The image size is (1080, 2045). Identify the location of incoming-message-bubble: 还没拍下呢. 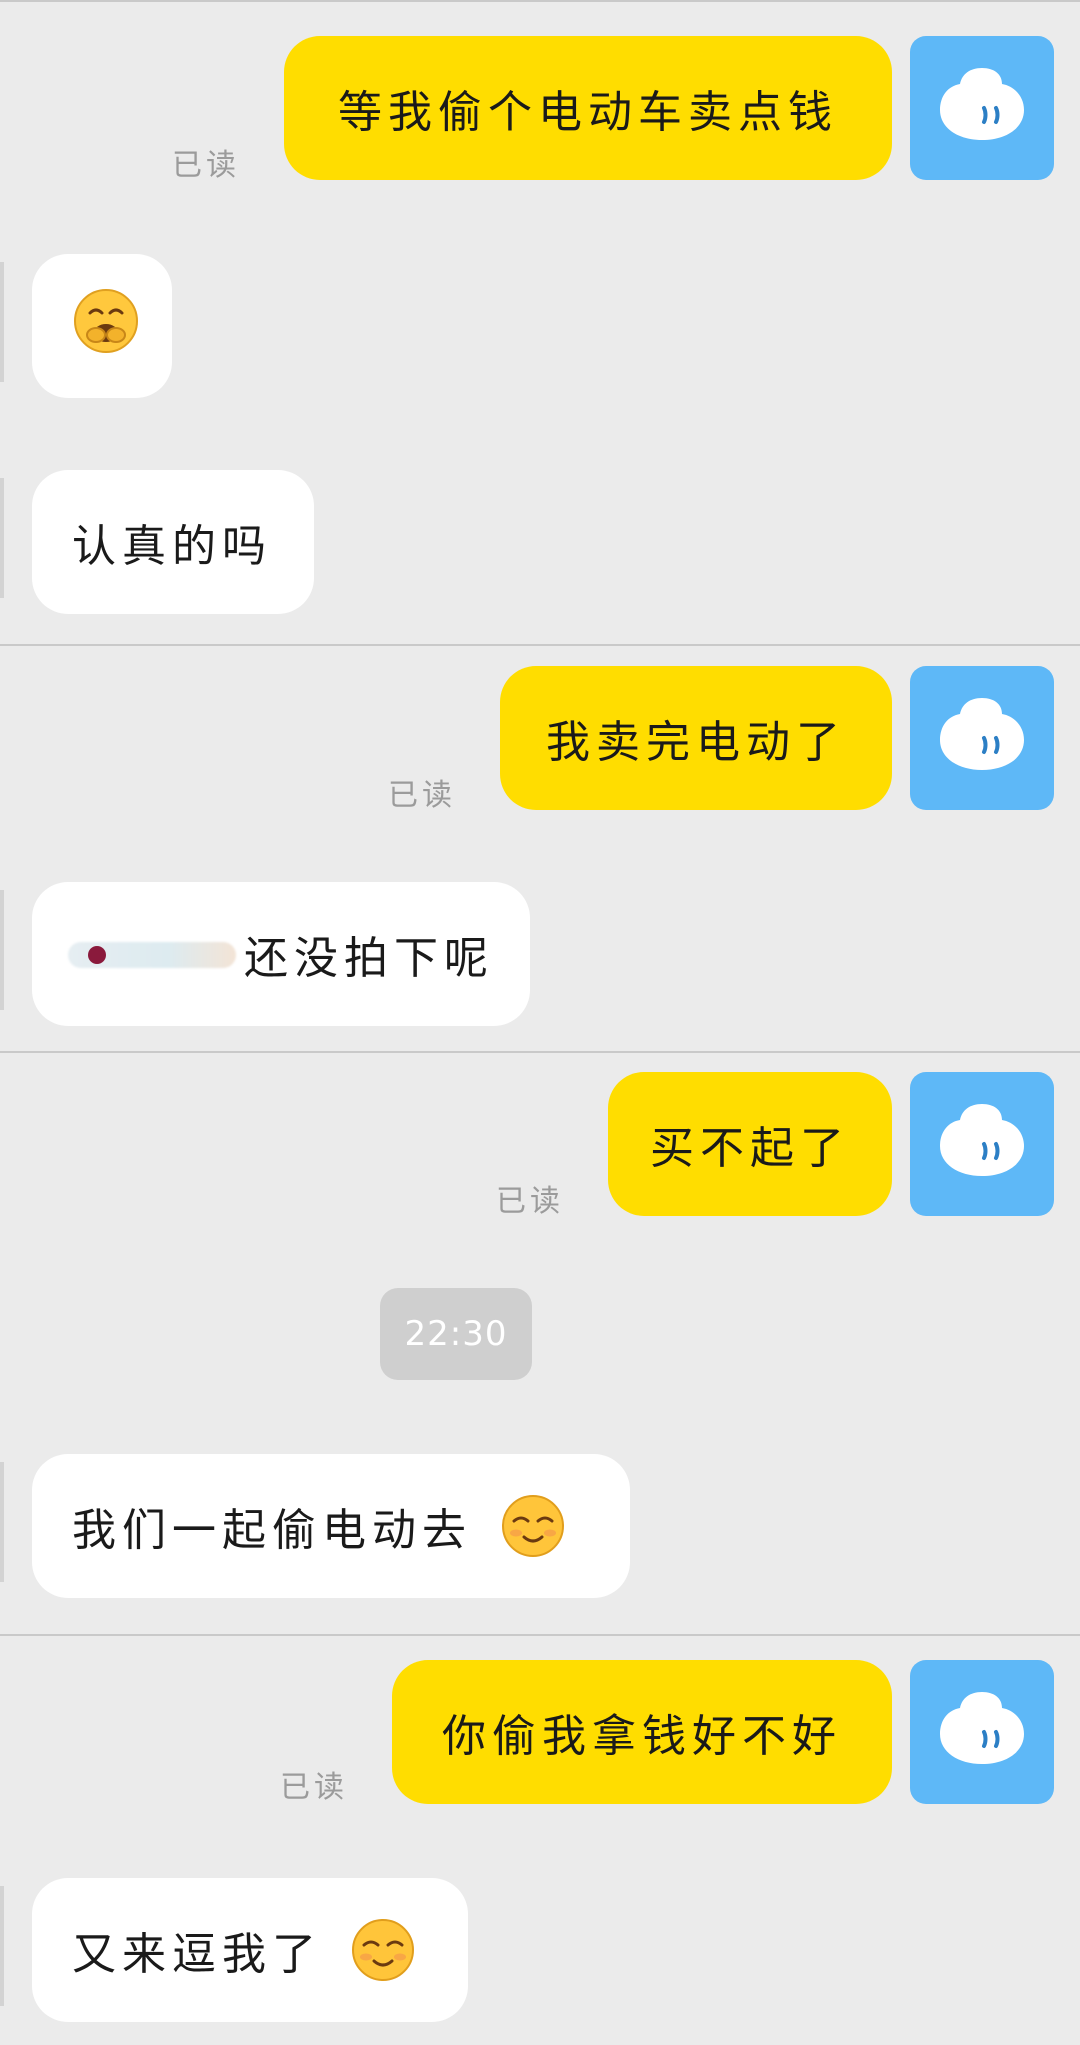
(281, 954).